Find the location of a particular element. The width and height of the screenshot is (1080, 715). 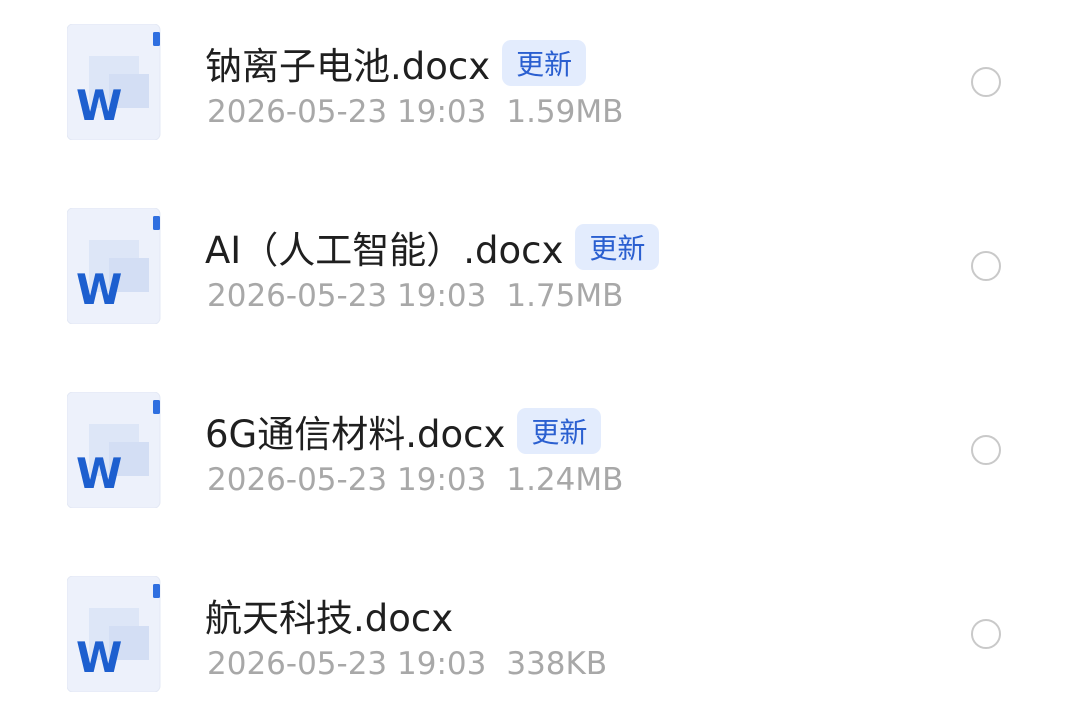

file-name: AI（人工智能）.docx is located at coordinates (384, 247).